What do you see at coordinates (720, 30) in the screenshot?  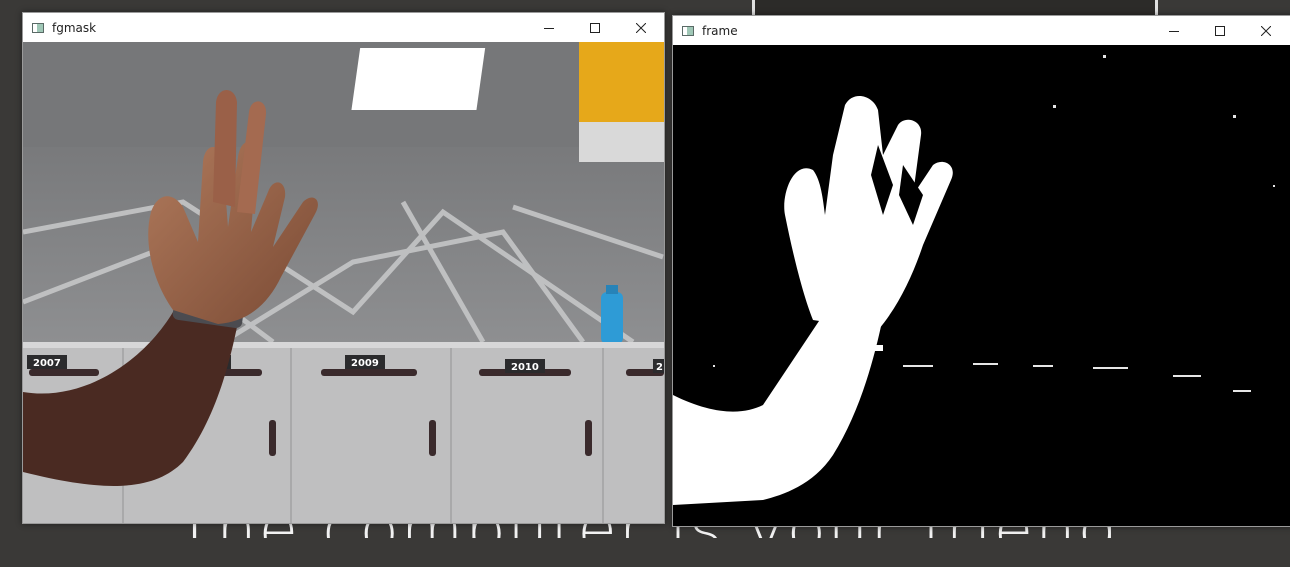 I see `window-title: frame` at bounding box center [720, 30].